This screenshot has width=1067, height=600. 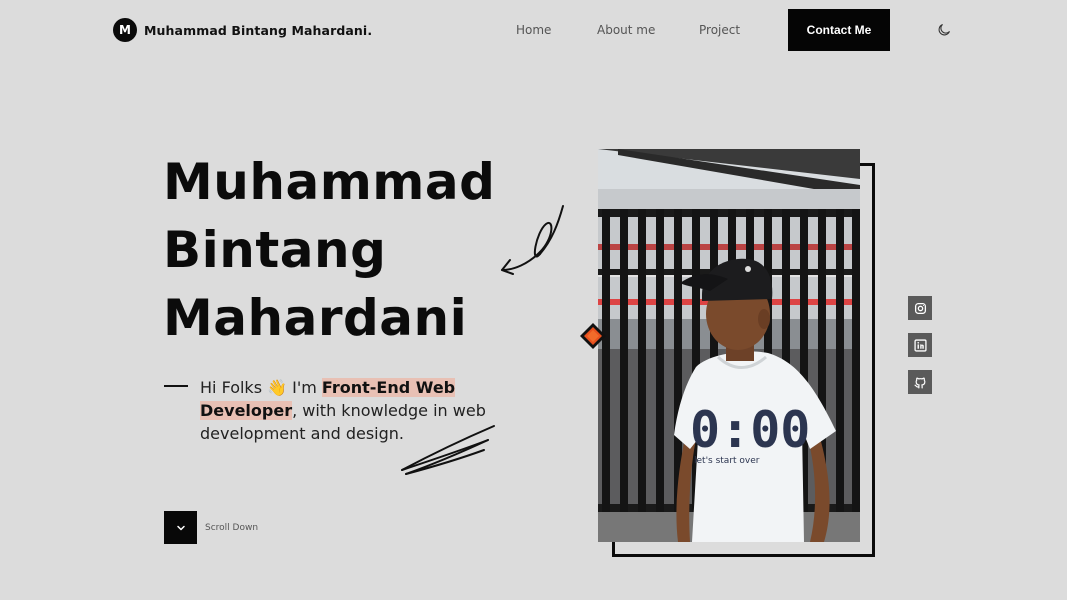 I want to click on nav-home-link: Home, so click(x=533, y=30).